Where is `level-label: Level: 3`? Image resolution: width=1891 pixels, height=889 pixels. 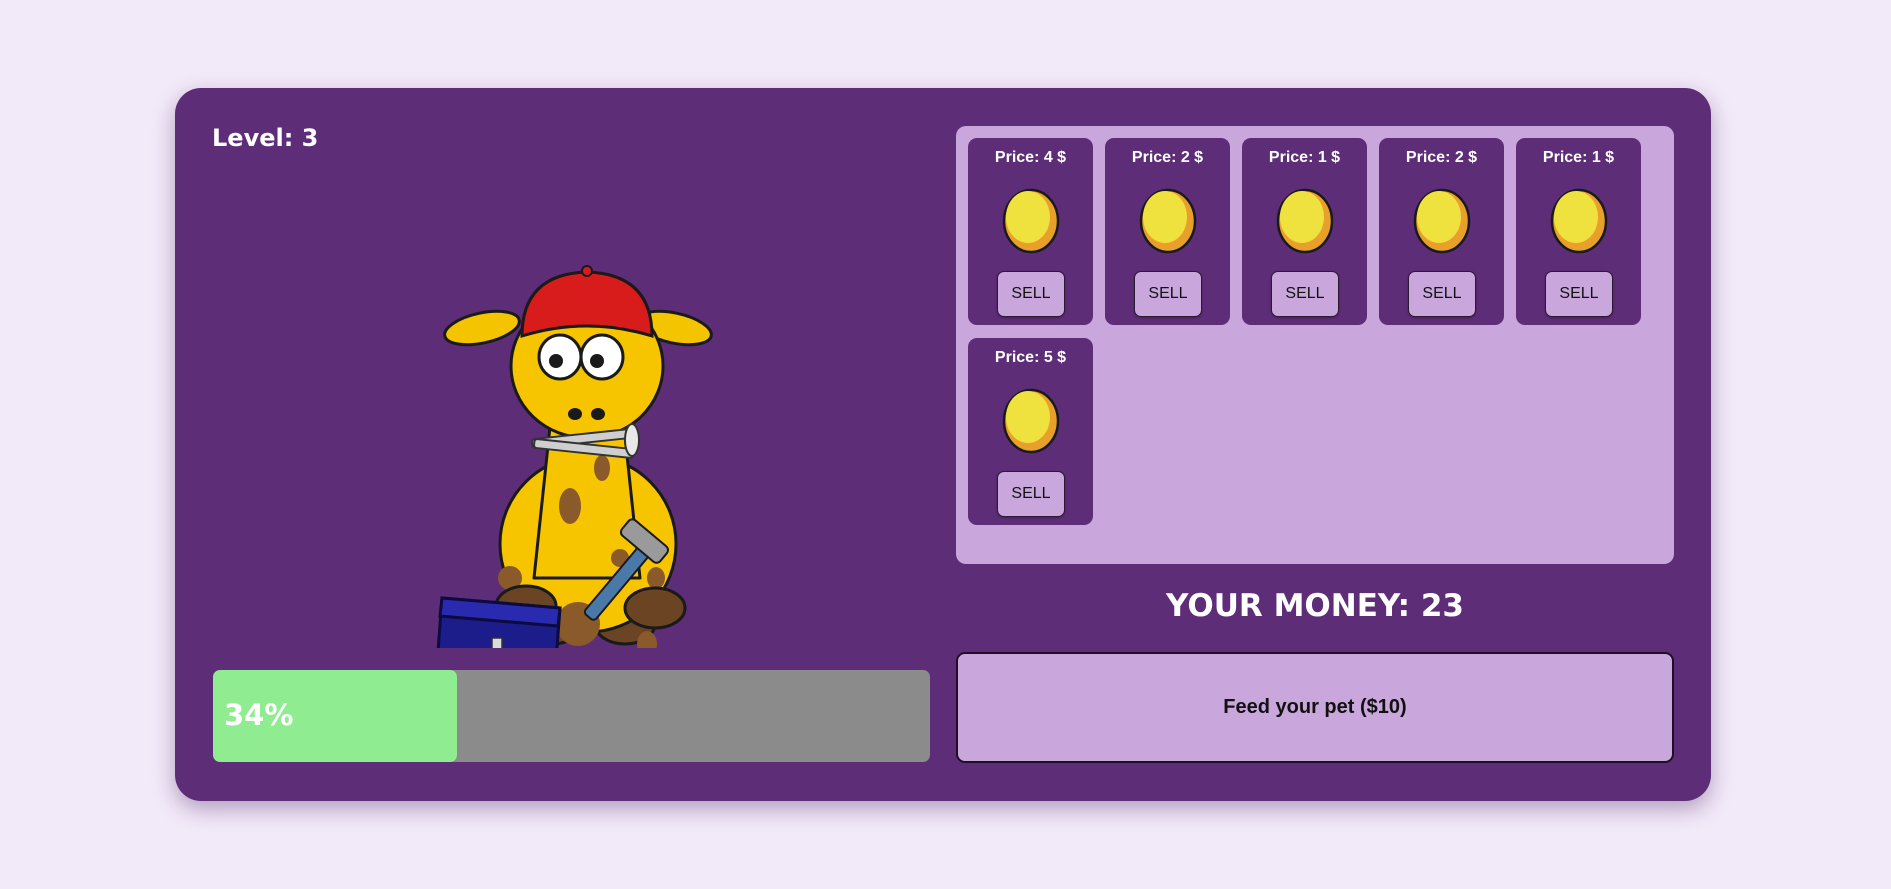
level-label: Level: 3 is located at coordinates (265, 138).